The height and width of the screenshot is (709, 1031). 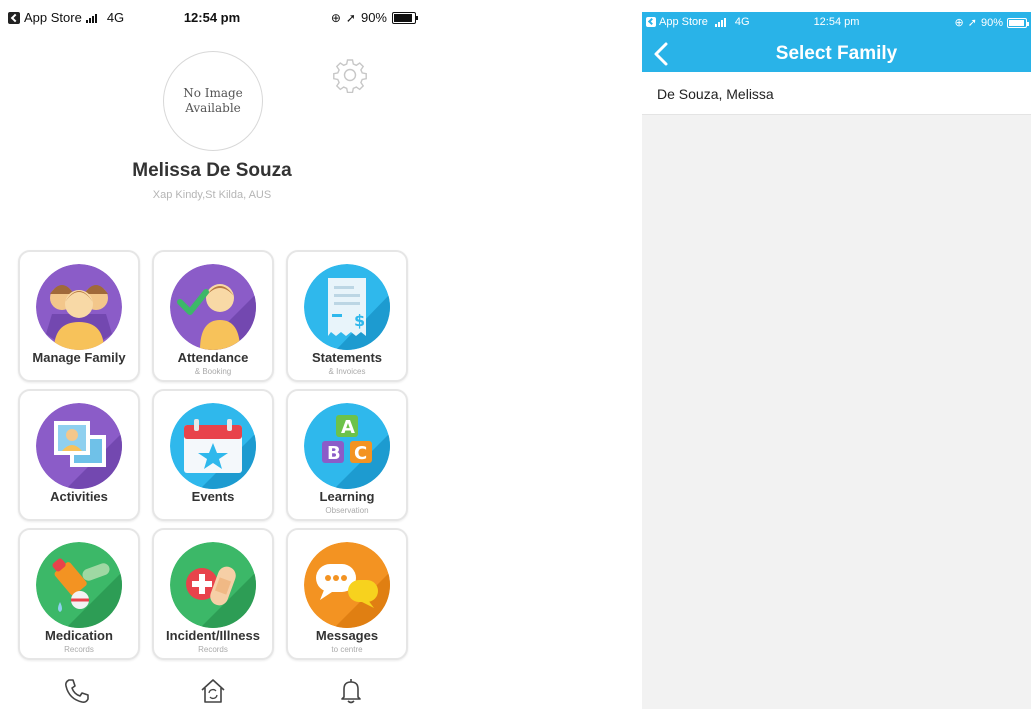 I want to click on tile-label: Attendance, so click(x=213, y=357).